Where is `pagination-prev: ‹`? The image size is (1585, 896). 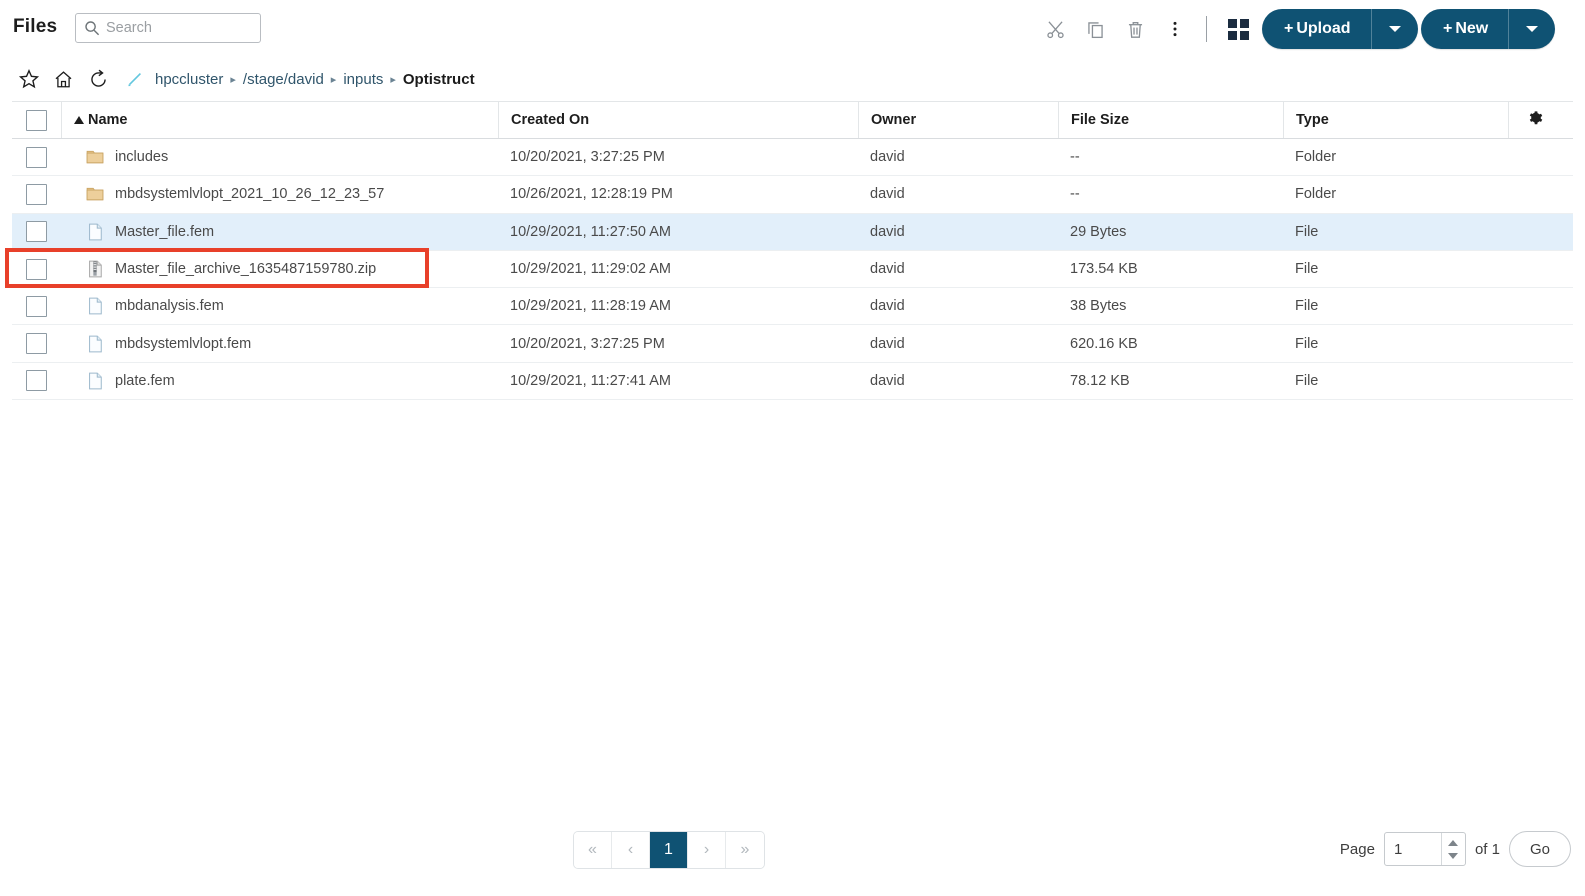 pagination-prev: ‹ is located at coordinates (631, 850).